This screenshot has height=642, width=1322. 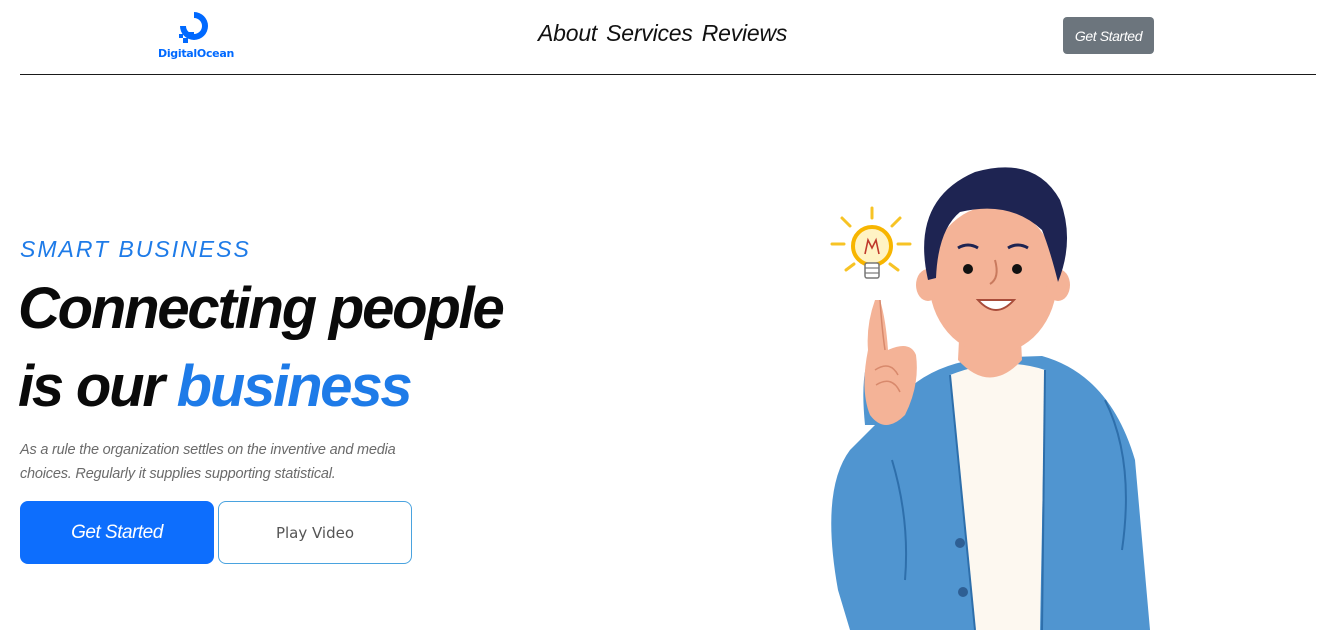 I want to click on brand-logo: DigitalOcean, so click(x=196, y=33).